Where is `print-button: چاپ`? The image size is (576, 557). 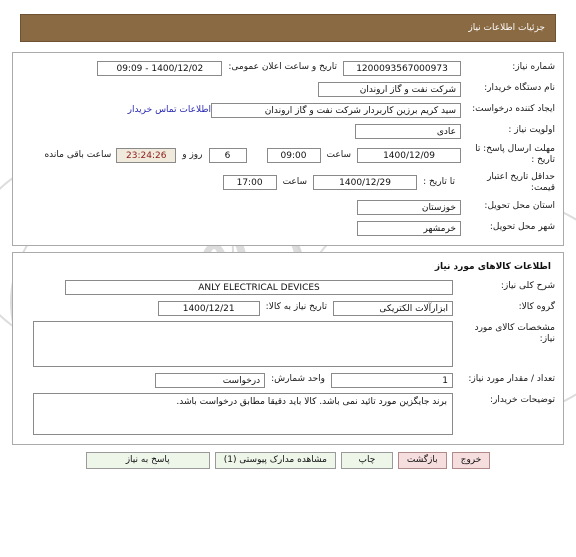 print-button: چاپ is located at coordinates (366, 460).